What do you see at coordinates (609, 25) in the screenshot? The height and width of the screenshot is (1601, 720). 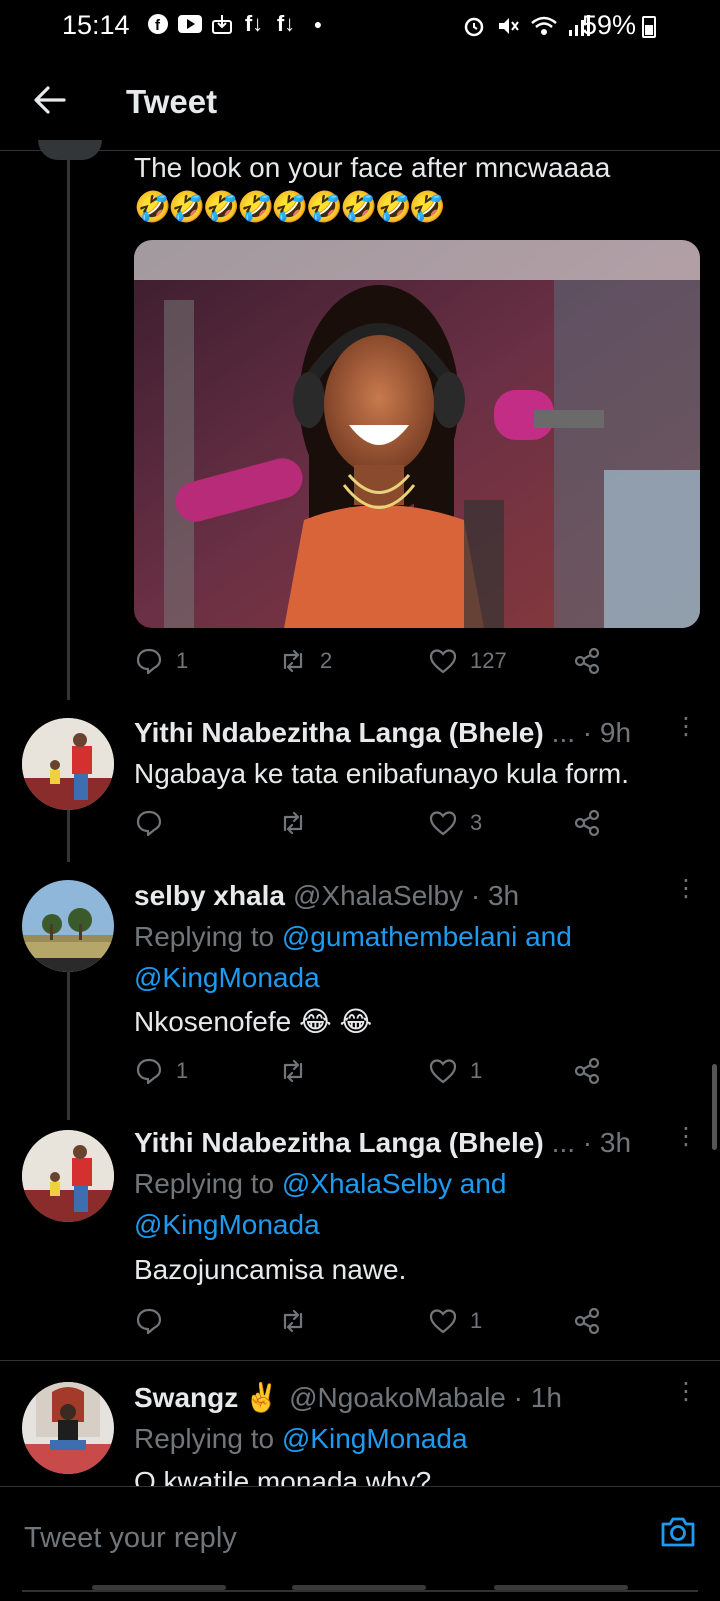 I see `battery-percent: 59%` at bounding box center [609, 25].